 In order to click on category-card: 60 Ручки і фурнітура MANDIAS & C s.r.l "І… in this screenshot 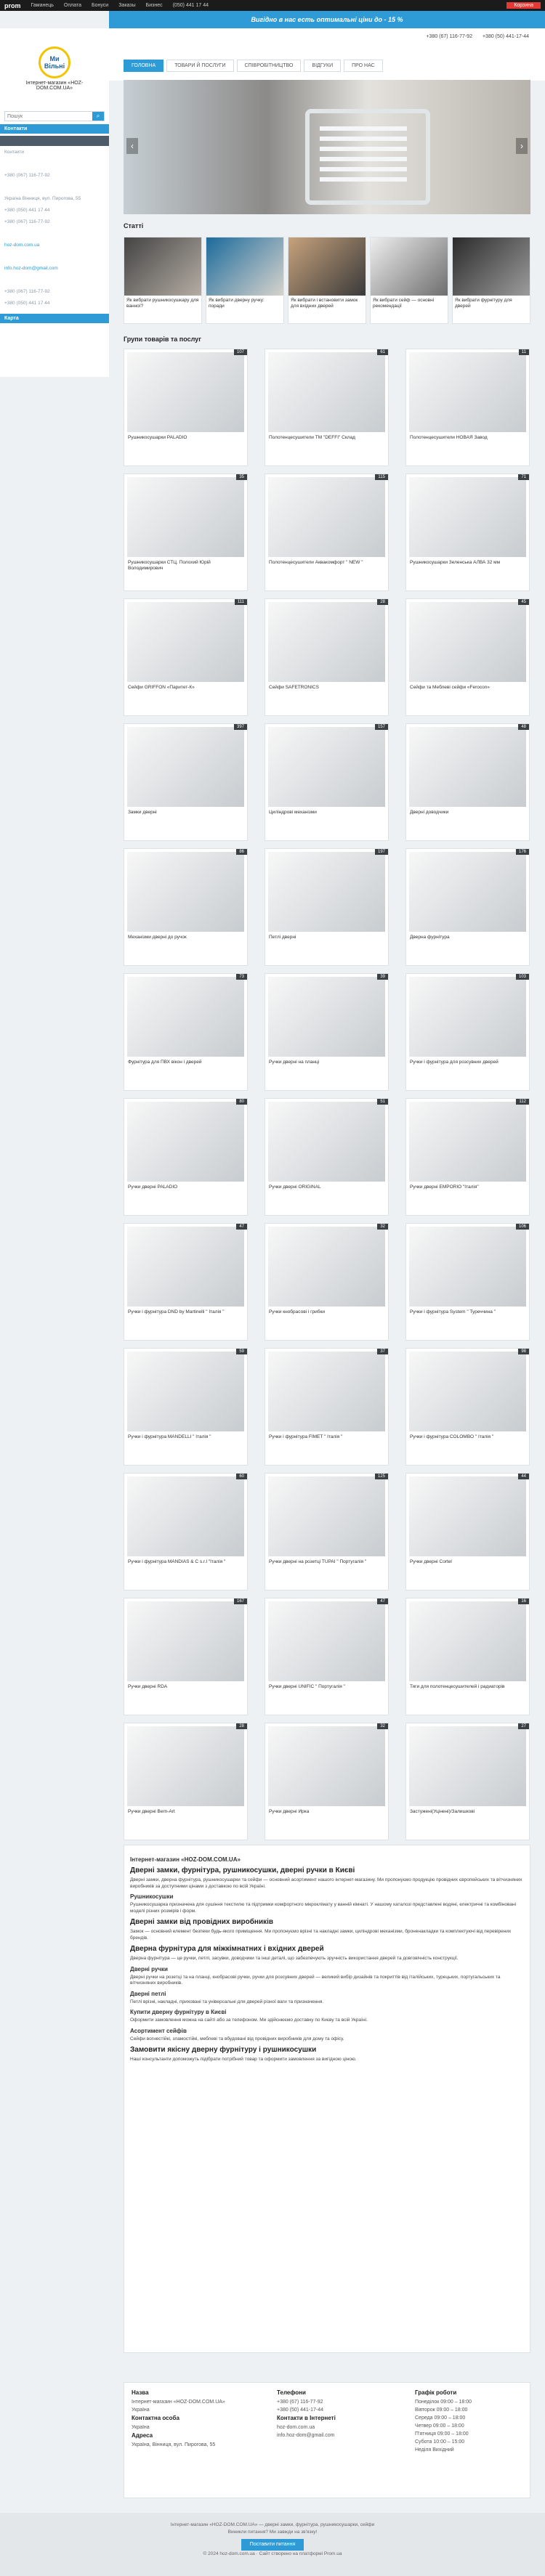, I will do `click(186, 1531)`.